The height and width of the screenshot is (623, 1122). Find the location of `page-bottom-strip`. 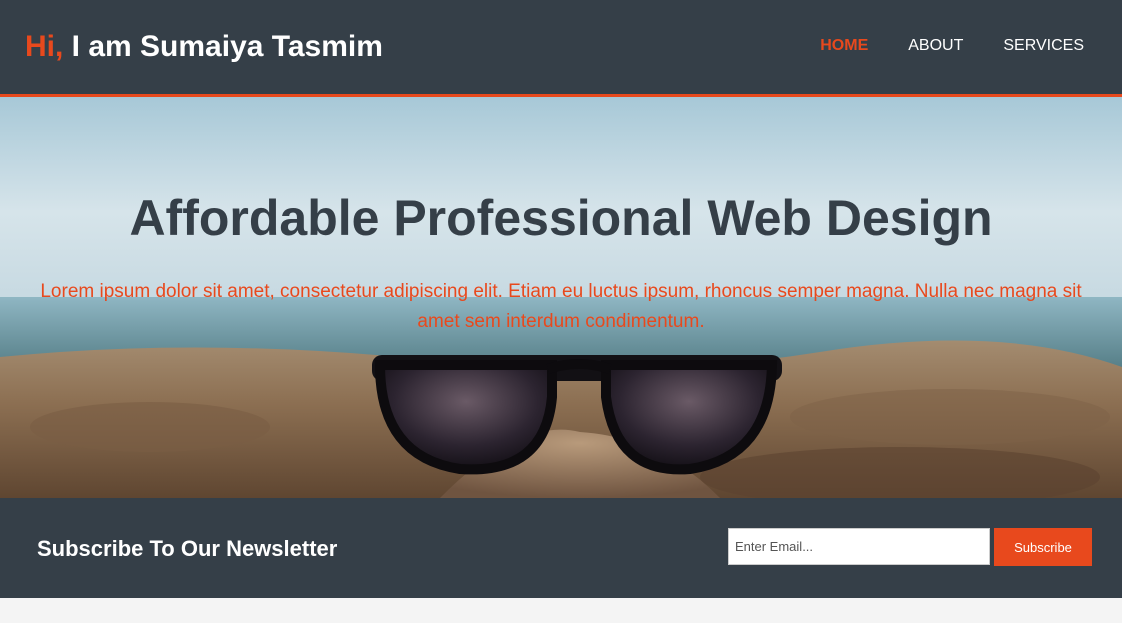

page-bottom-strip is located at coordinates (561, 610).